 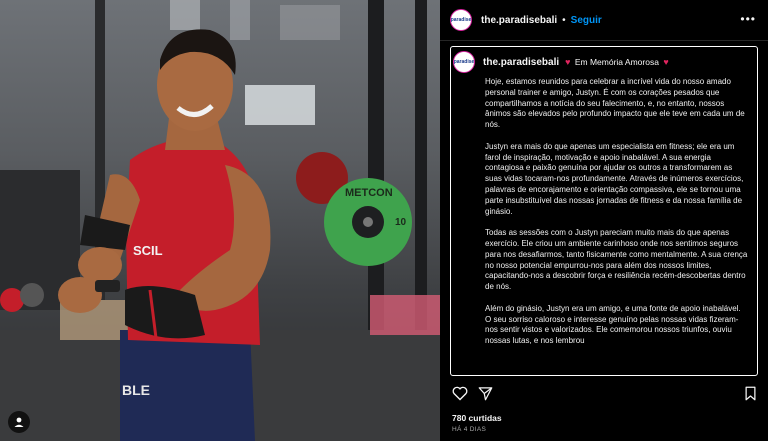 I want to click on caption-avatar-logo: paradise, so click(x=464, y=62).